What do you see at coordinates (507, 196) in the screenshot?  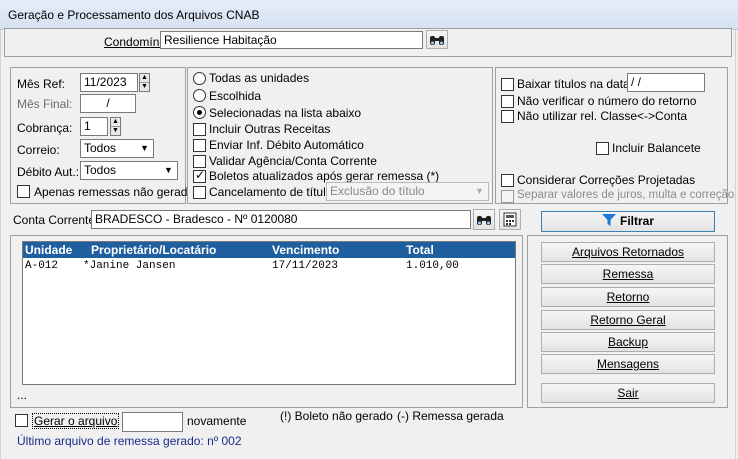 I see `separar-valores-checkbox` at bounding box center [507, 196].